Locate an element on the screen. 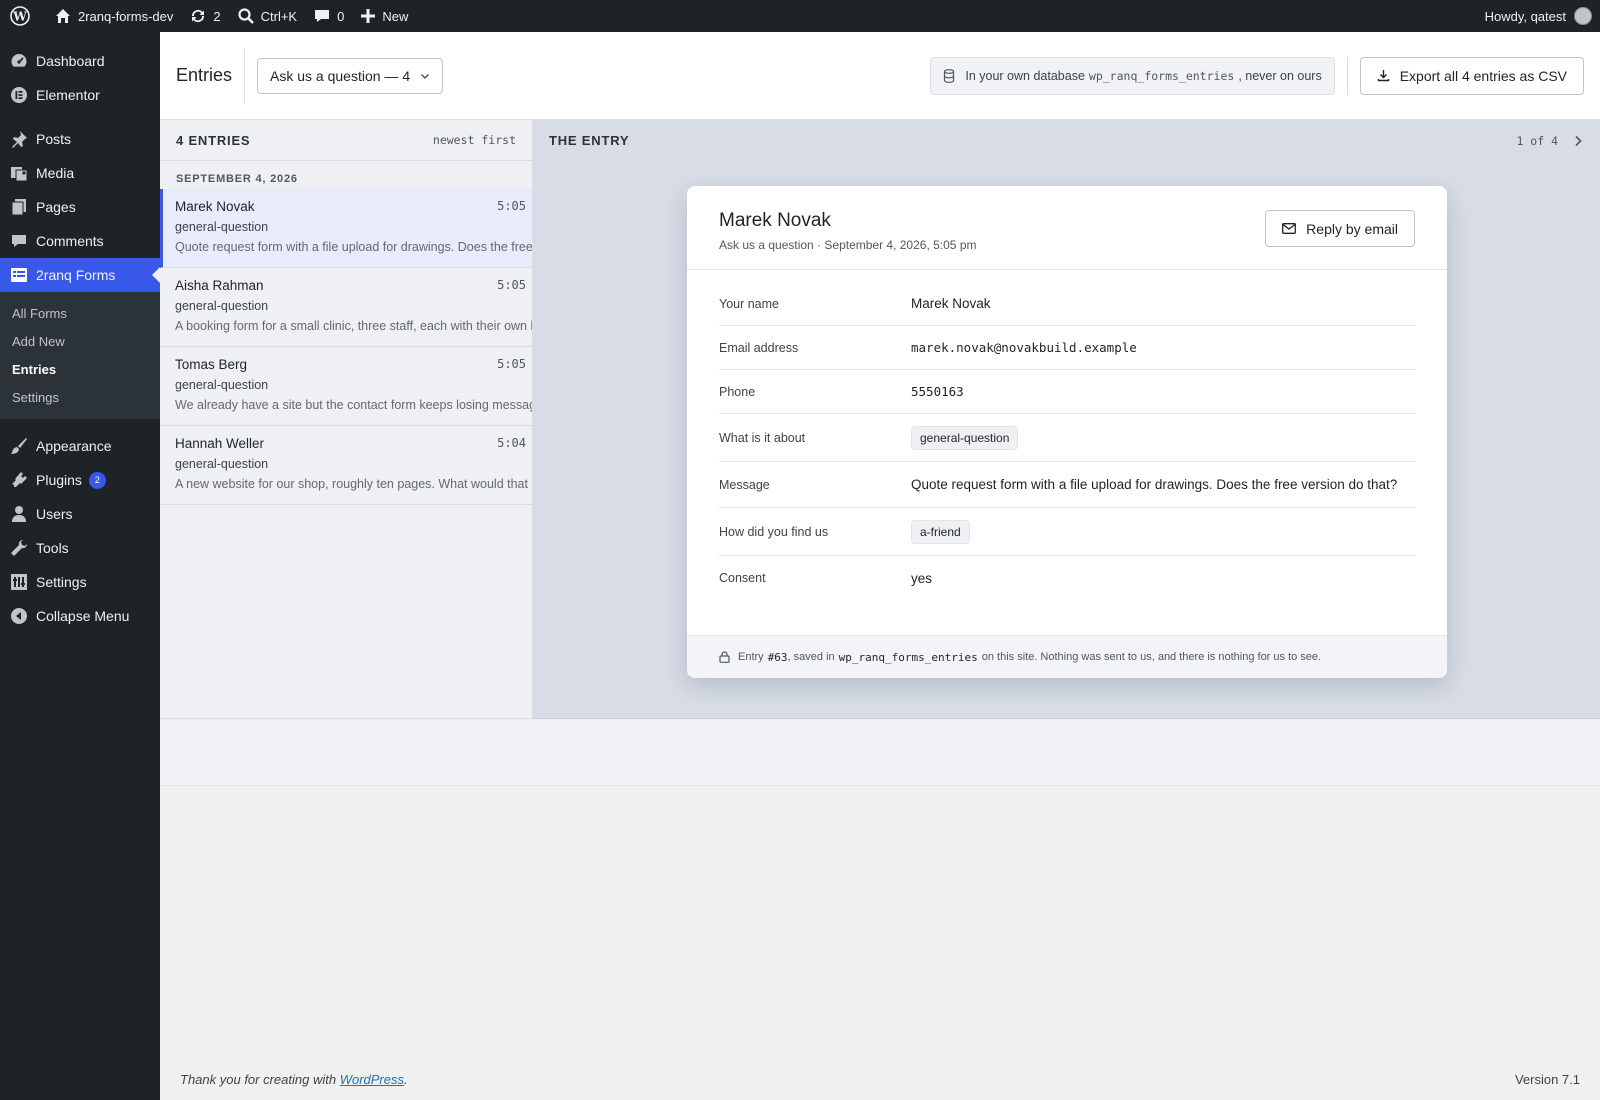  menu-item-media: Media is located at coordinates (80, 173).